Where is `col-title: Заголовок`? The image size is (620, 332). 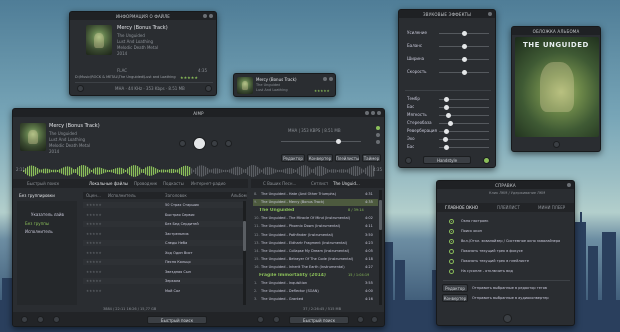 col-title: Заголовок is located at coordinates (176, 195).